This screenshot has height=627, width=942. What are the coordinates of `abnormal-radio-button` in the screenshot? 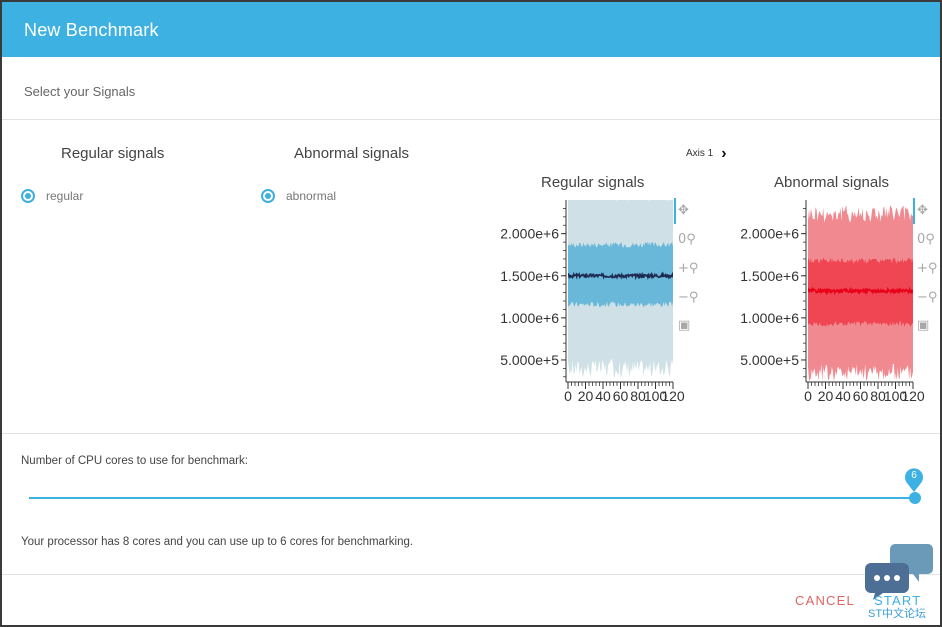 It's located at (268, 196).